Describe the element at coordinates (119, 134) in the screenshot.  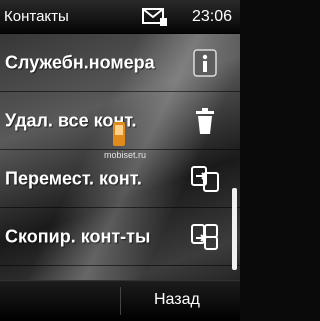
I see `mobiset-logo-icon` at that location.